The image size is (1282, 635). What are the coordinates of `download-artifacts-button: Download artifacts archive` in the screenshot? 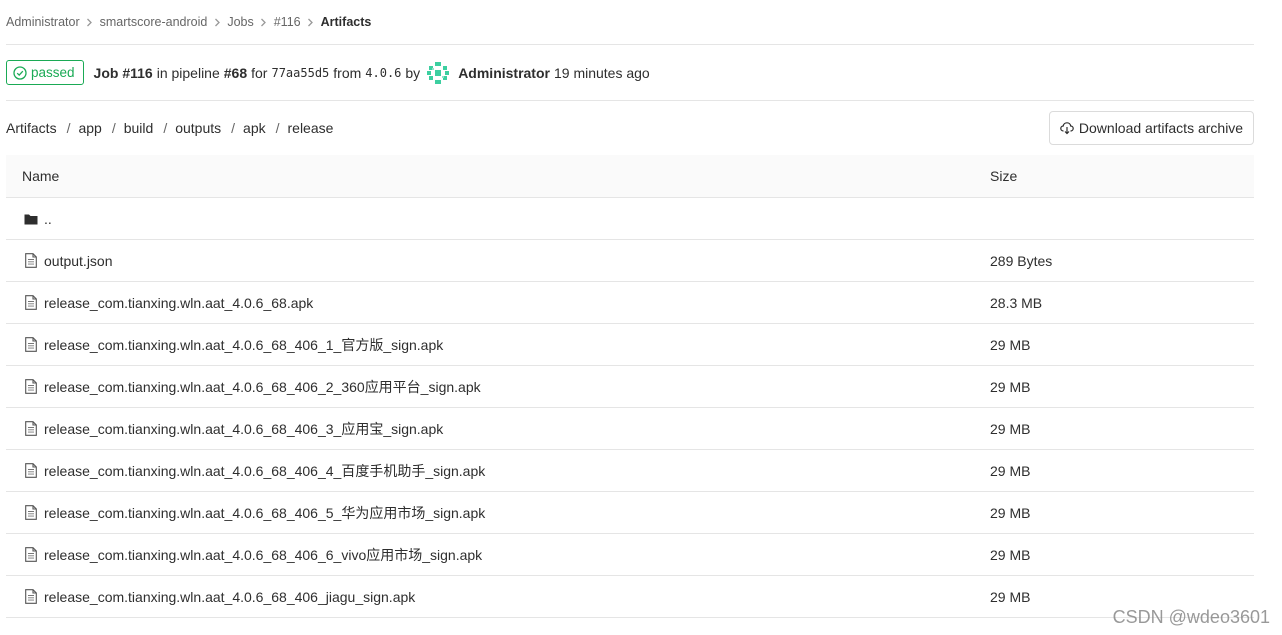 It's located at (1151, 128).